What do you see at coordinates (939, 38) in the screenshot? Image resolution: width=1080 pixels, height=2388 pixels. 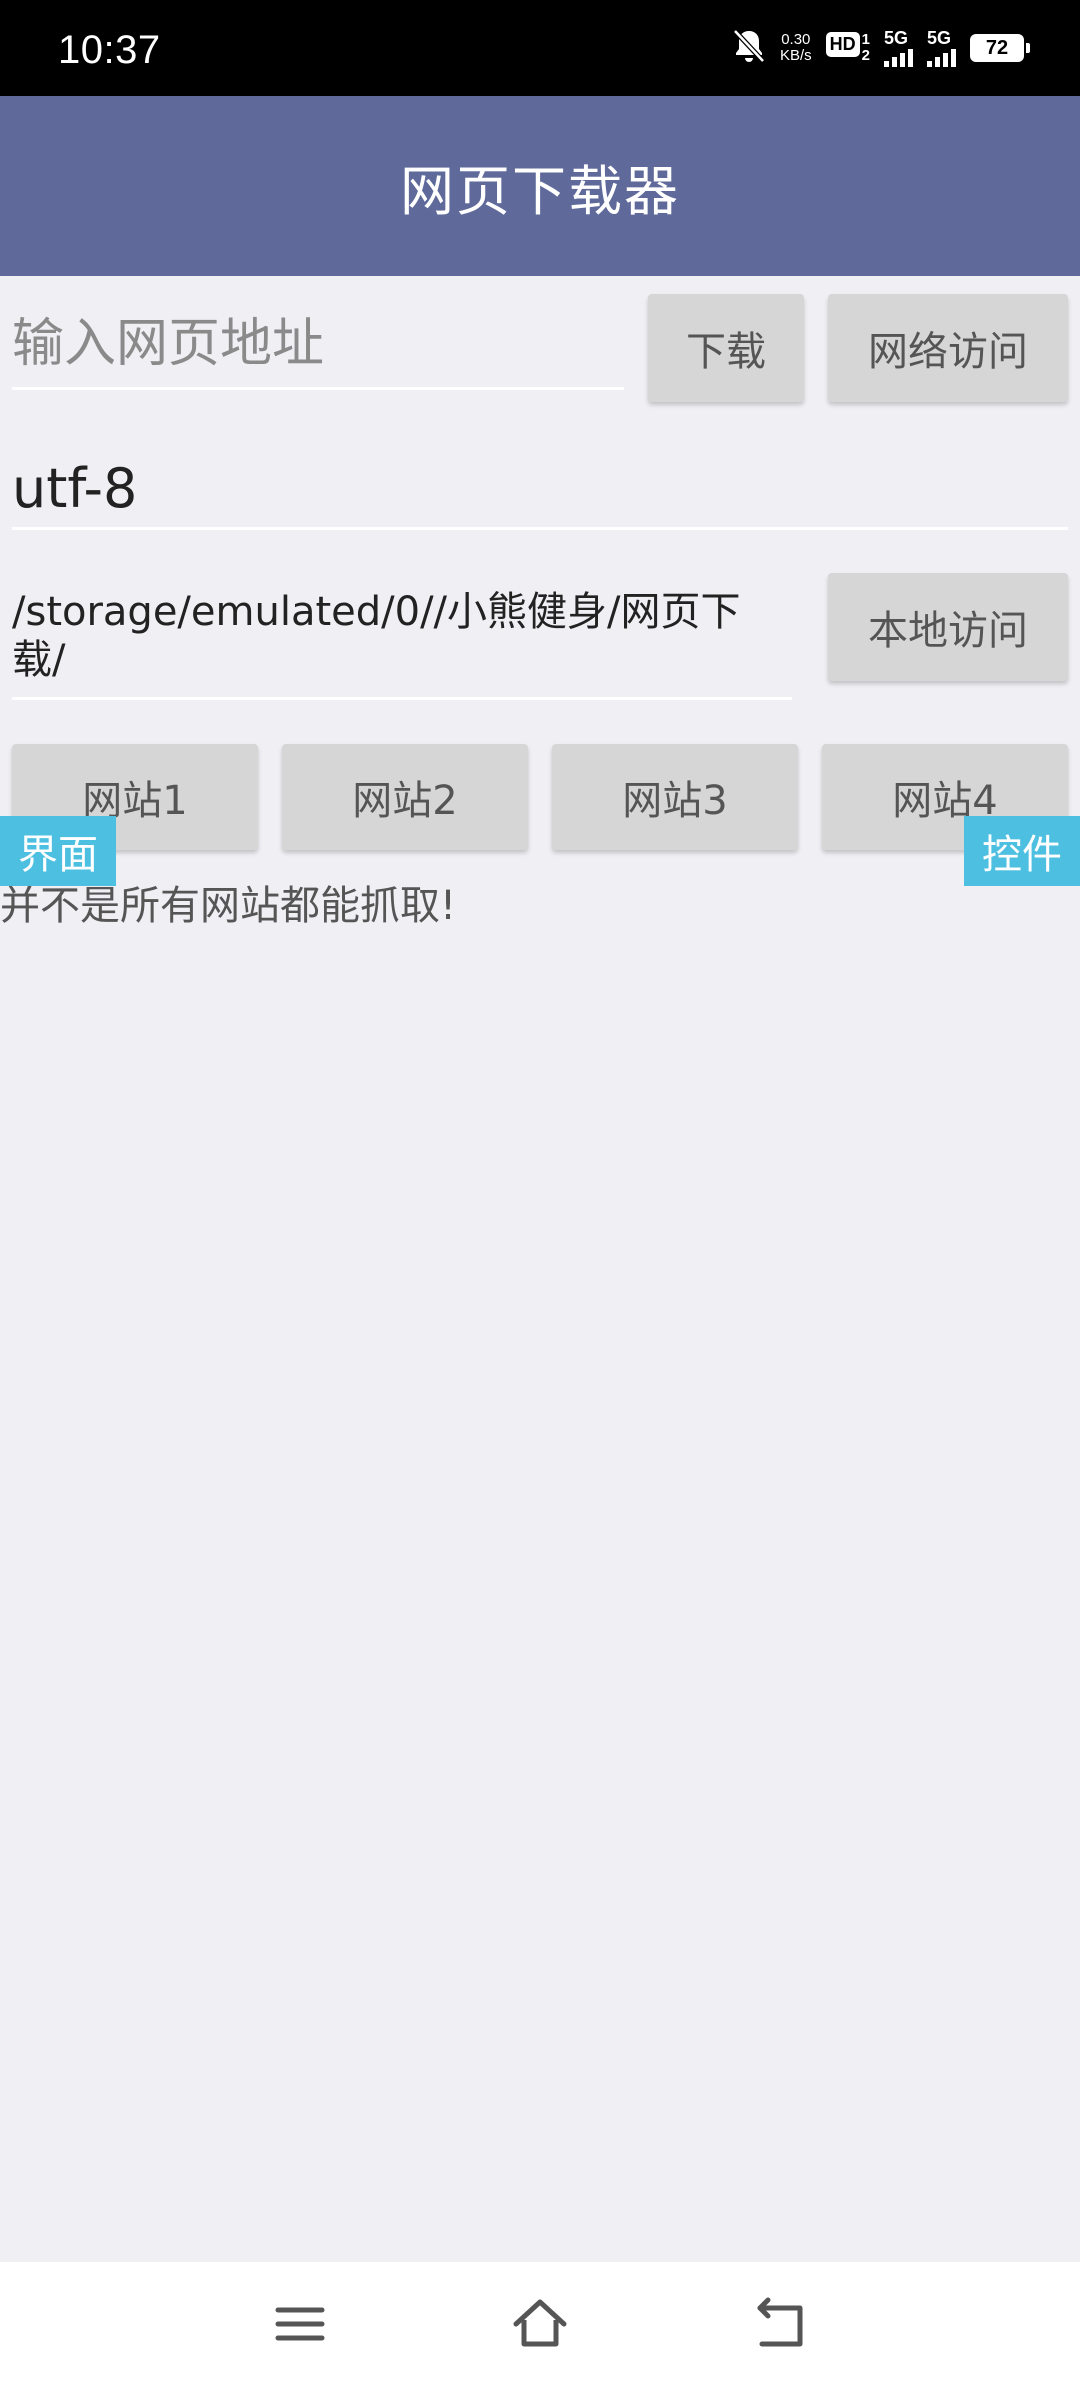 I see `signal2-label: 5G` at bounding box center [939, 38].